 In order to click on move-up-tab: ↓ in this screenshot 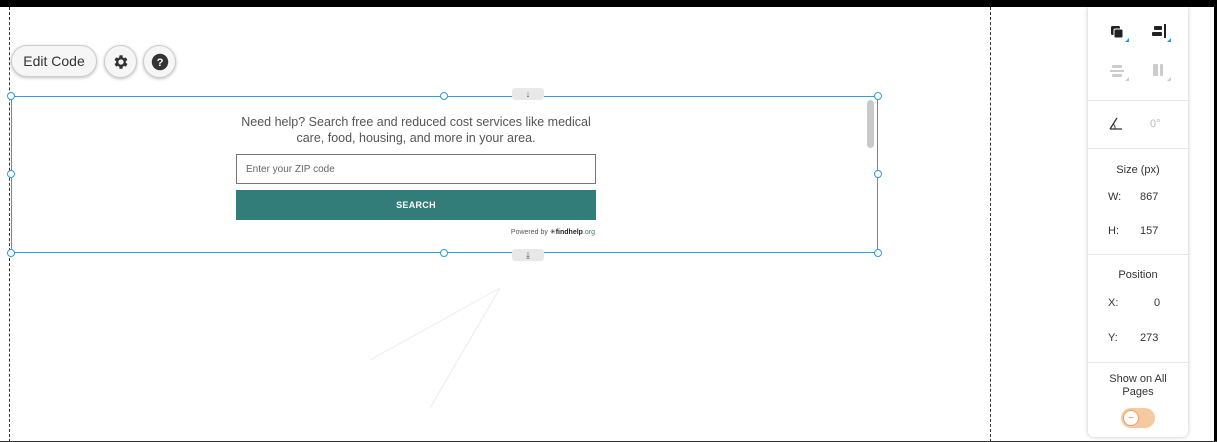, I will do `click(528, 94)`.